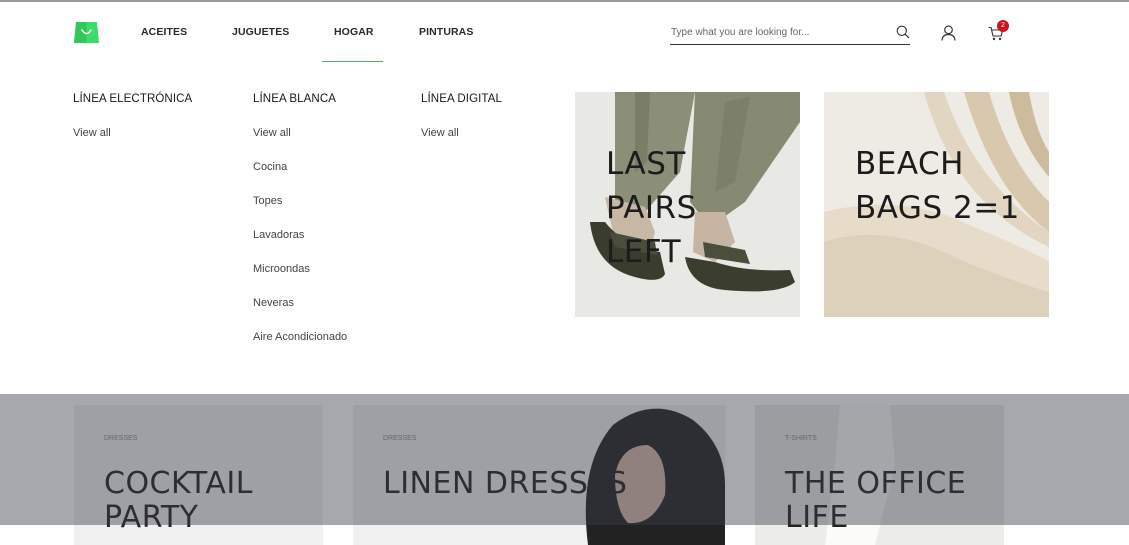  I want to click on menu-link-topes: Topes, so click(300, 212).